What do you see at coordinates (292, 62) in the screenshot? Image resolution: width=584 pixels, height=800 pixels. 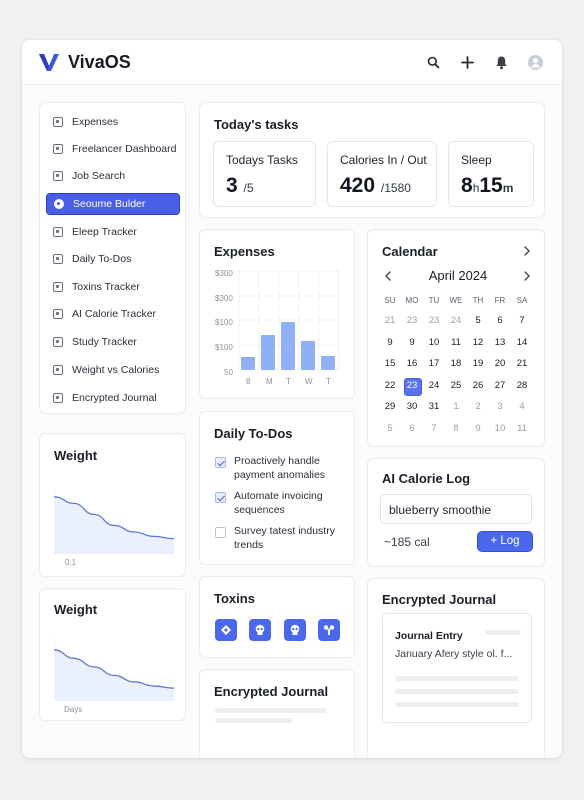 I see `top-bar: VivaOS` at bounding box center [292, 62].